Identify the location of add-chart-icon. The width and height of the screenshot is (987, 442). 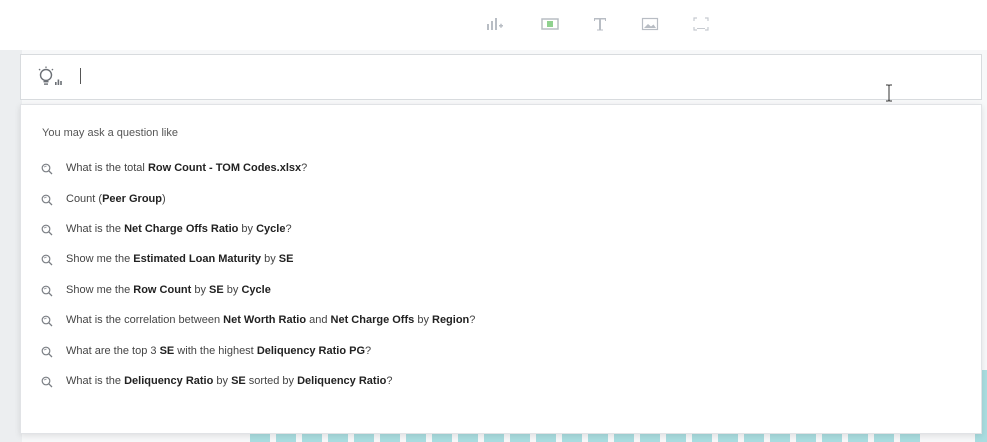
(495, 24).